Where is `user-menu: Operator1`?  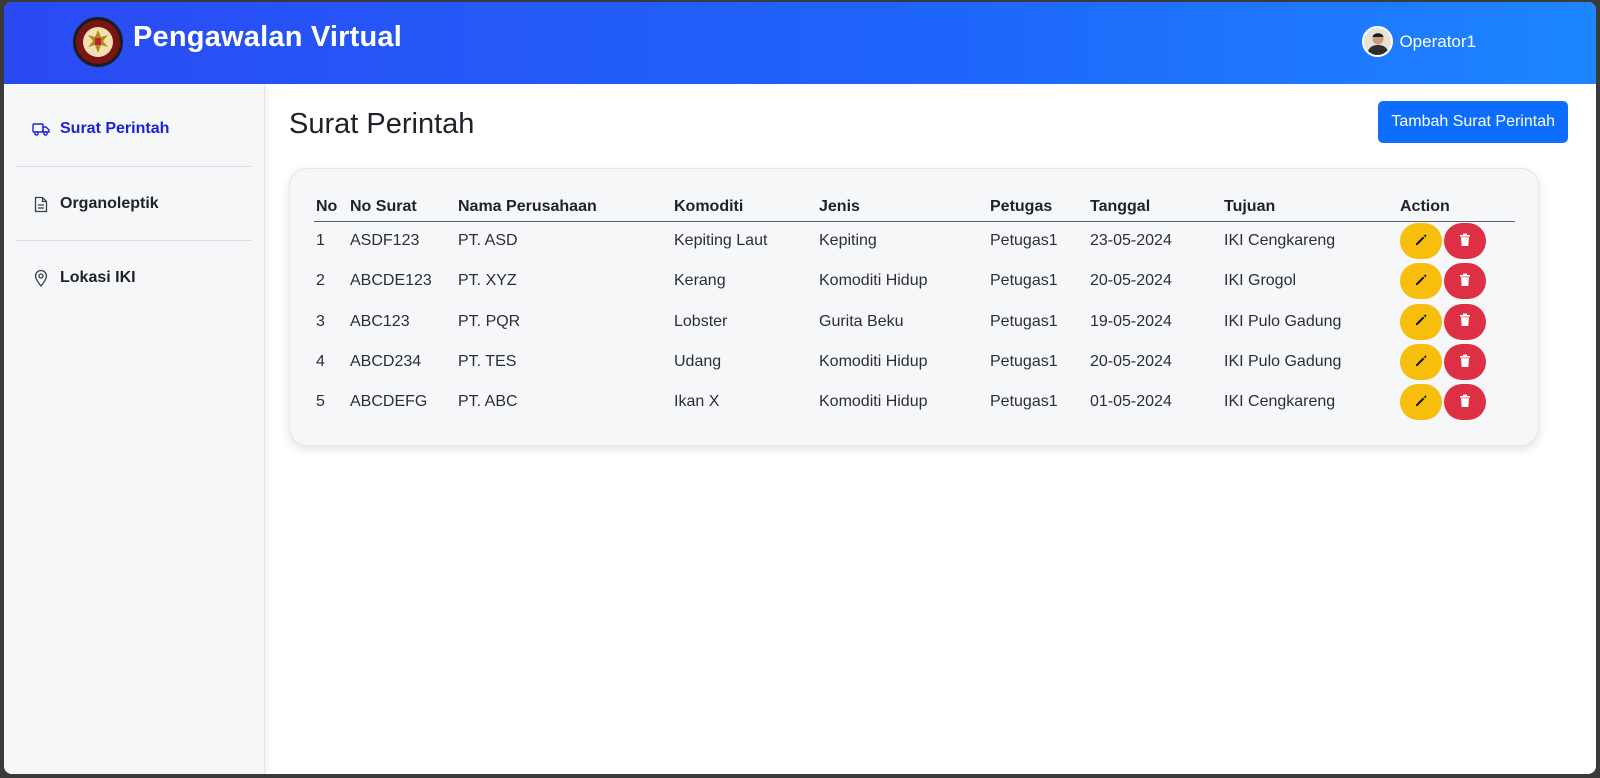
user-menu: Operator1 is located at coordinates (1419, 41).